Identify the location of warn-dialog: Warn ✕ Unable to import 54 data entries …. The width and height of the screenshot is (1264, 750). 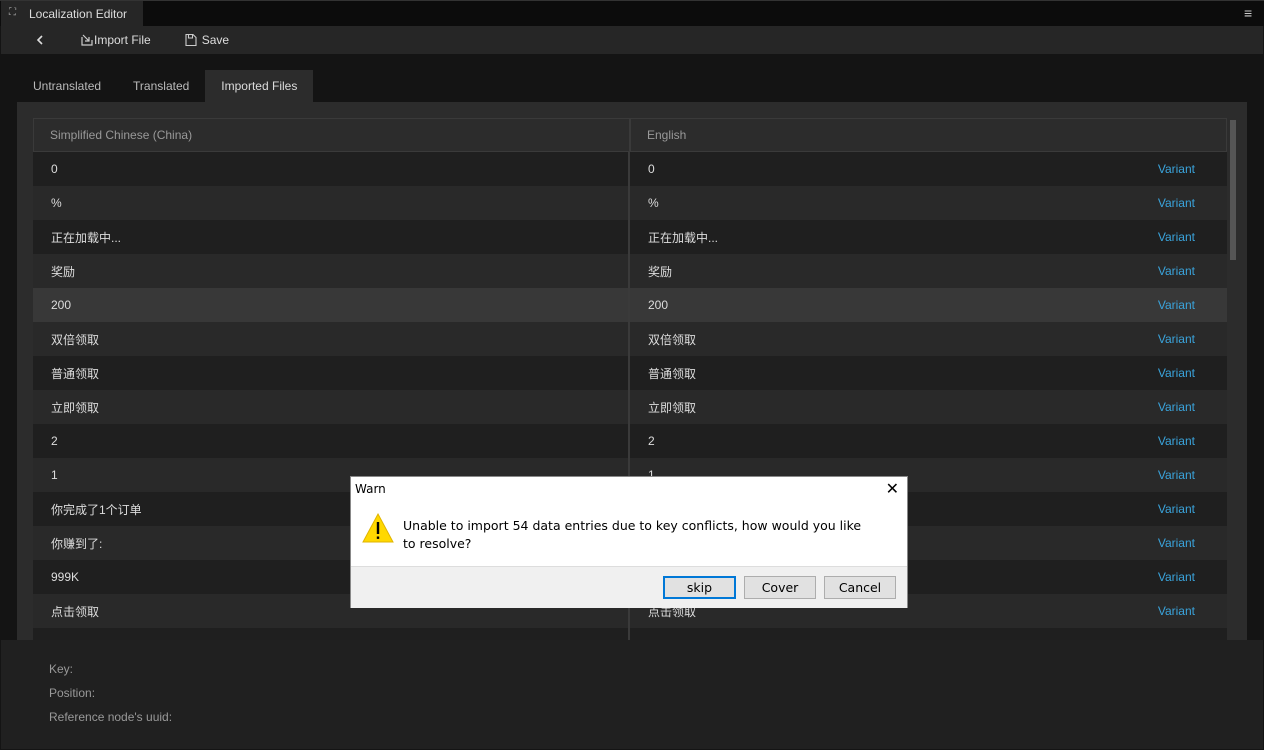
(629, 542).